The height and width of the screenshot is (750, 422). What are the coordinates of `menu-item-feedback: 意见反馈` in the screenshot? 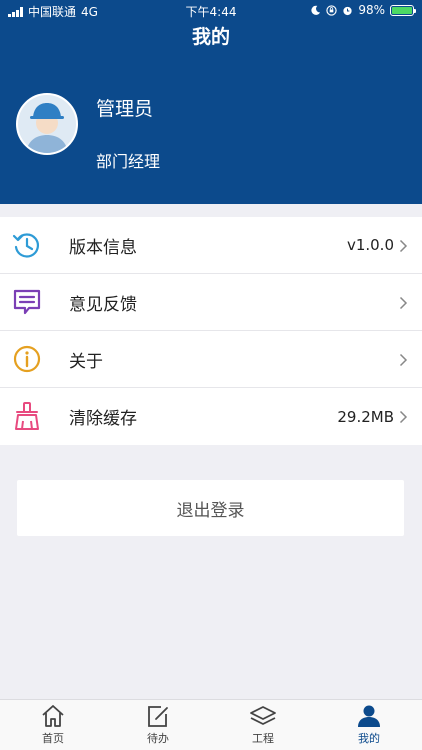 It's located at (211, 302).